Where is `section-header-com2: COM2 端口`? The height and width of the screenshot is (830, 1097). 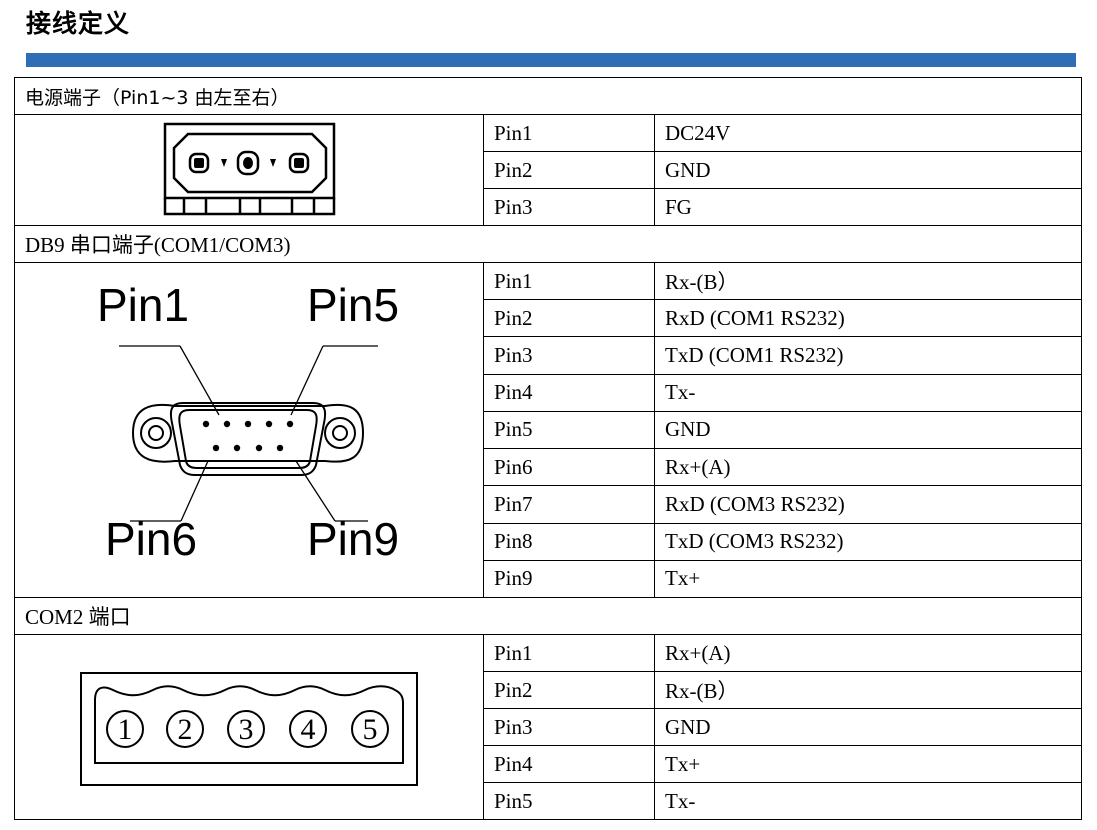 section-header-com2: COM2 端口 is located at coordinates (548, 616).